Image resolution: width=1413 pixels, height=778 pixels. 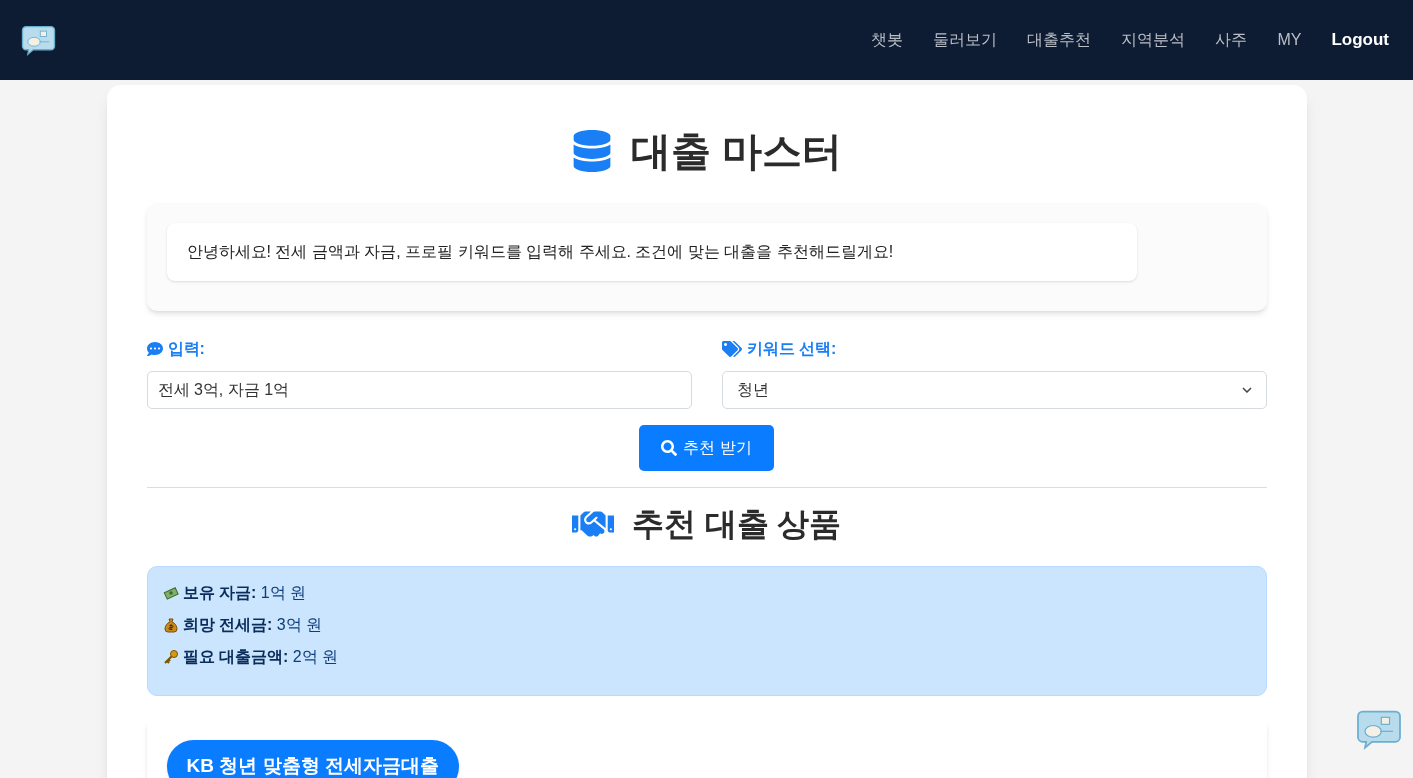 I want to click on nav-link: 지역분석, so click(x=1153, y=40).